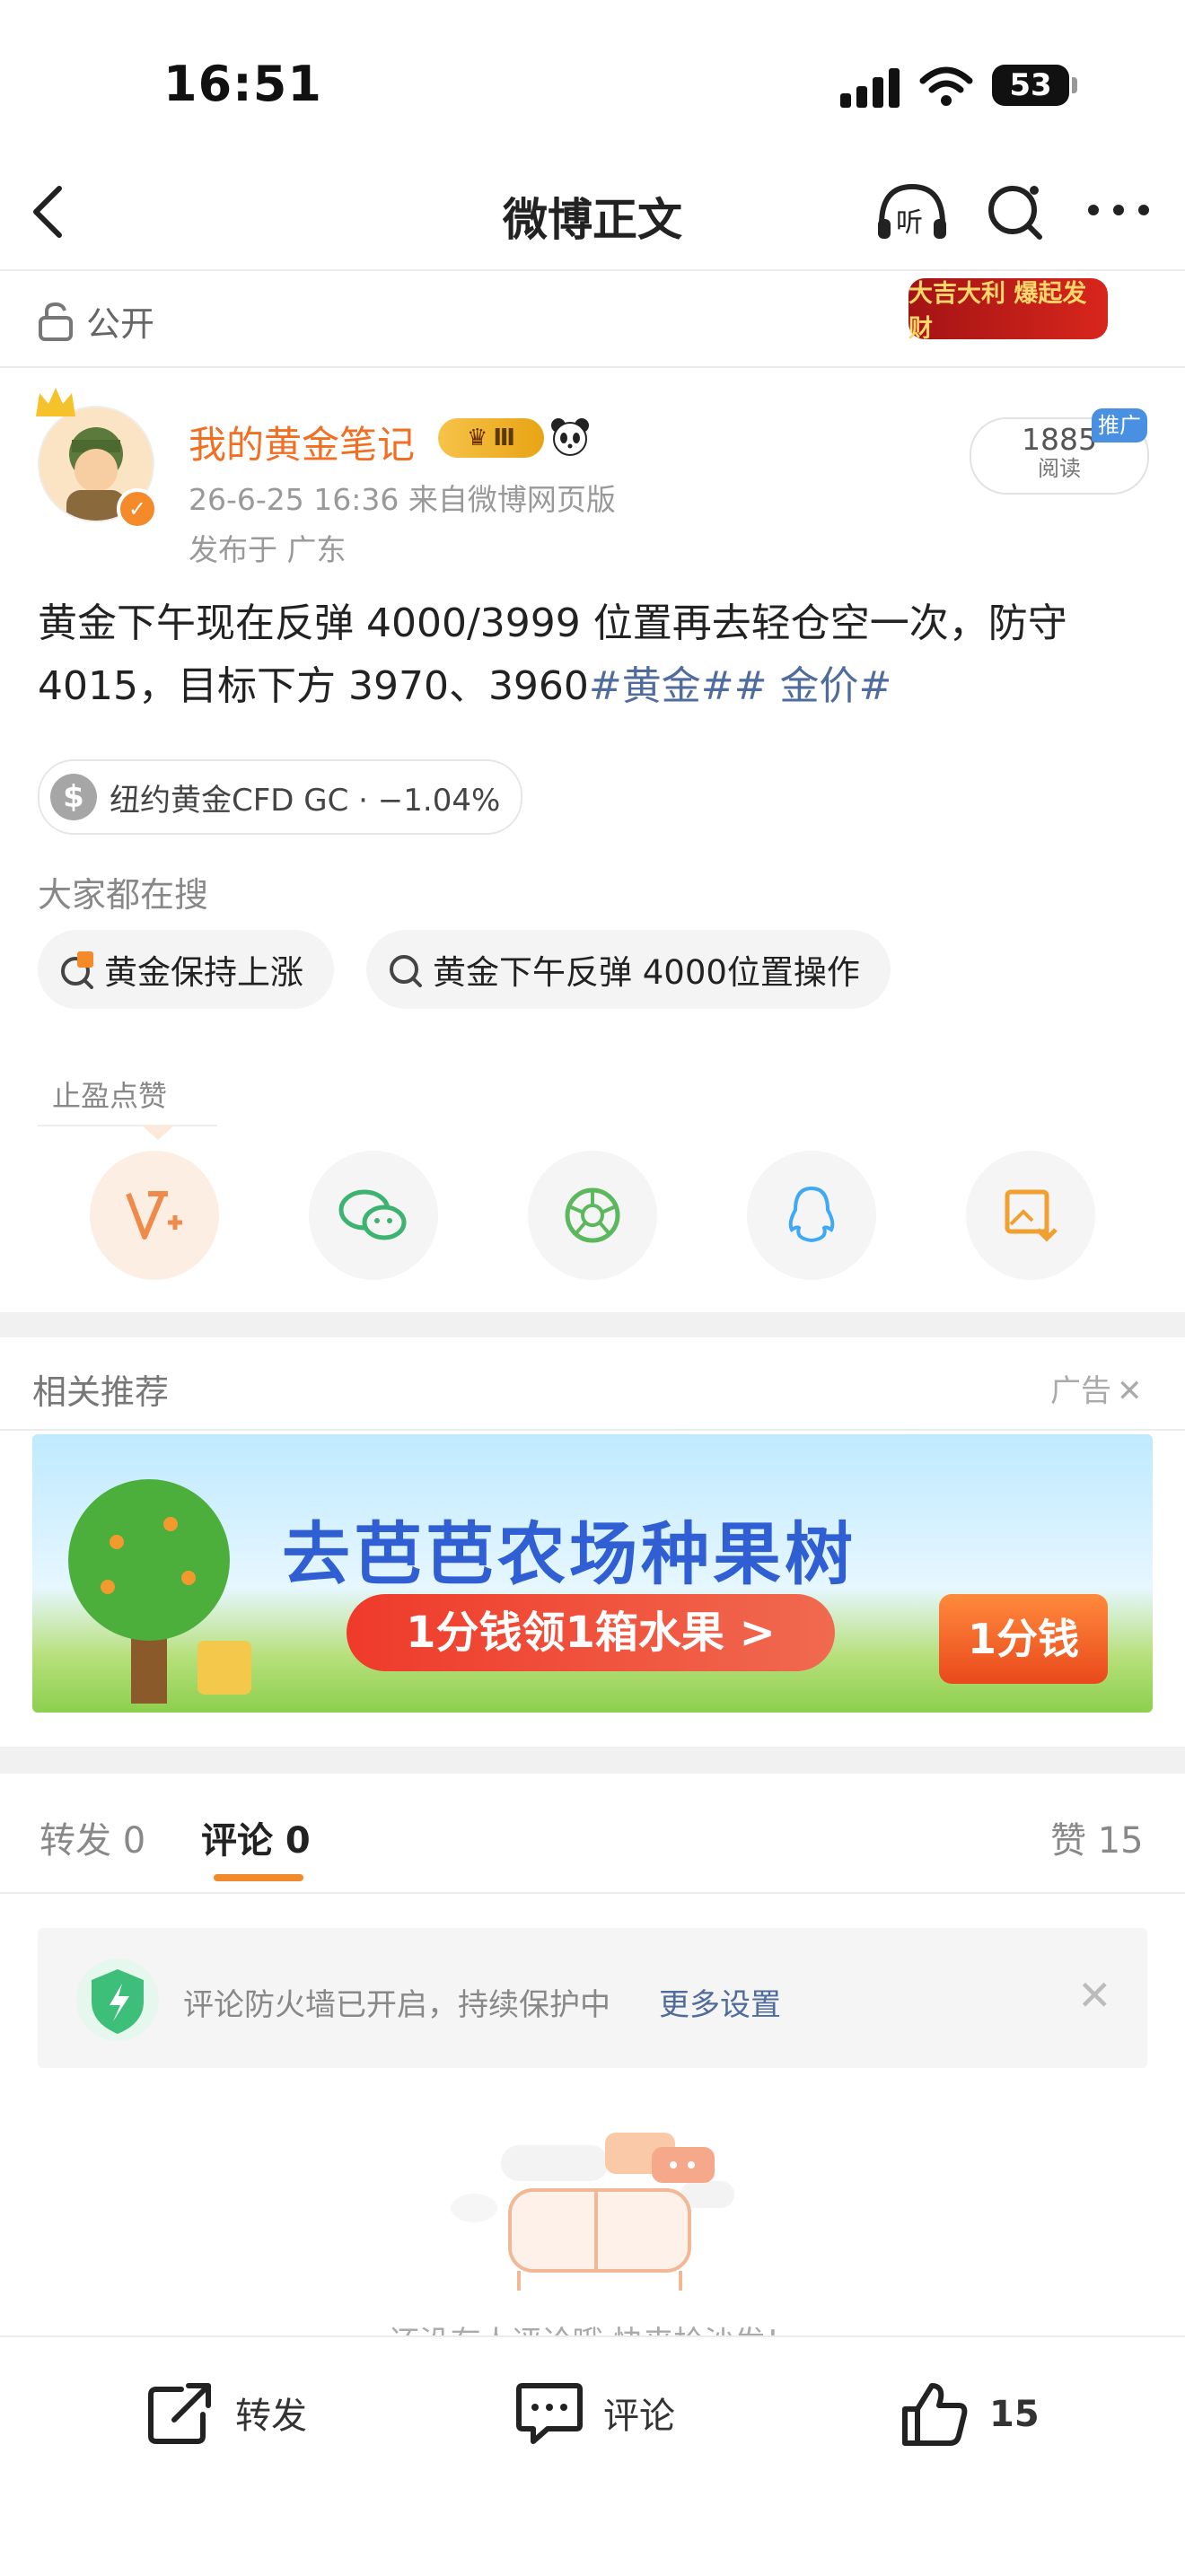 The width and height of the screenshot is (1185, 2576). I want to click on tab-likes: 赞 15, so click(1097, 1837).